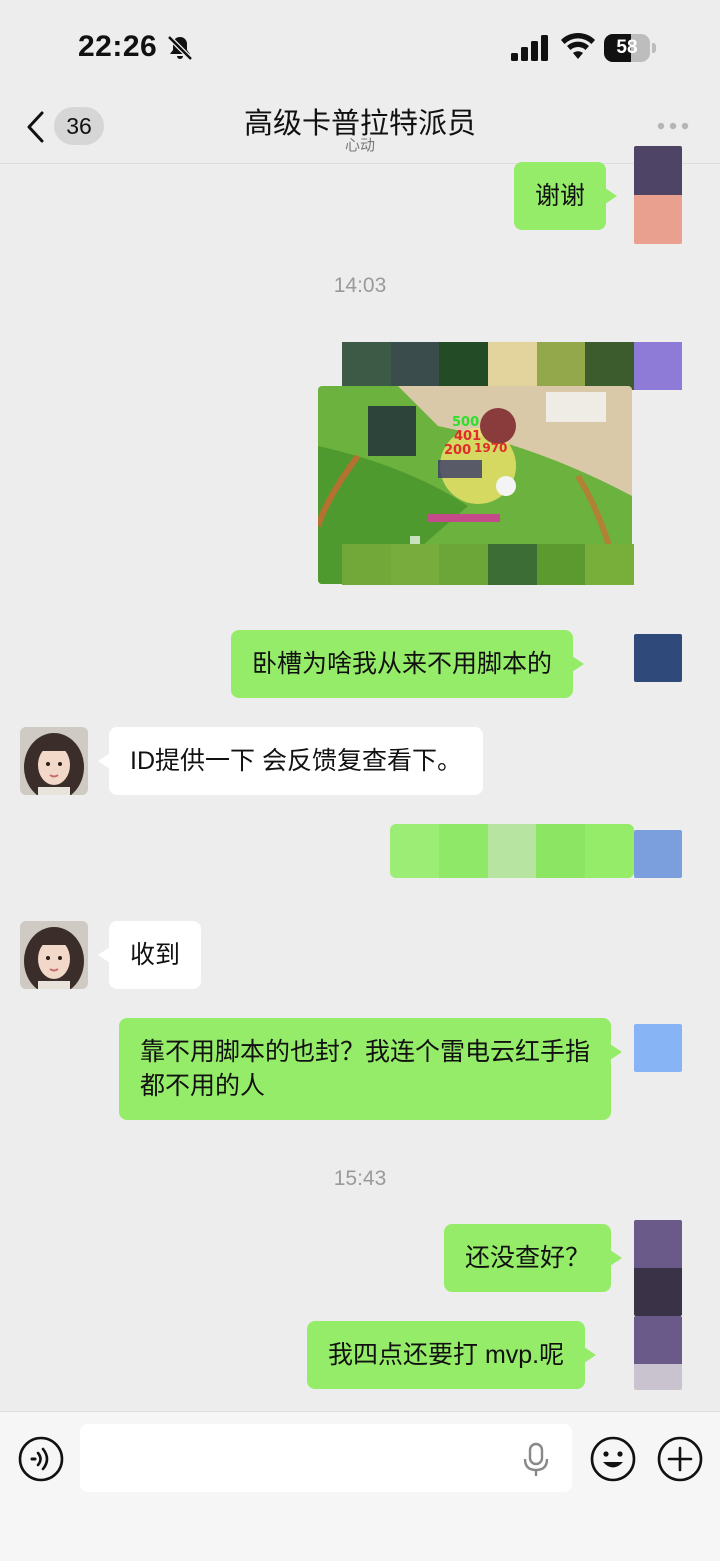 The width and height of the screenshot is (720, 1561). I want to click on bell-off-icon, so click(180, 48).